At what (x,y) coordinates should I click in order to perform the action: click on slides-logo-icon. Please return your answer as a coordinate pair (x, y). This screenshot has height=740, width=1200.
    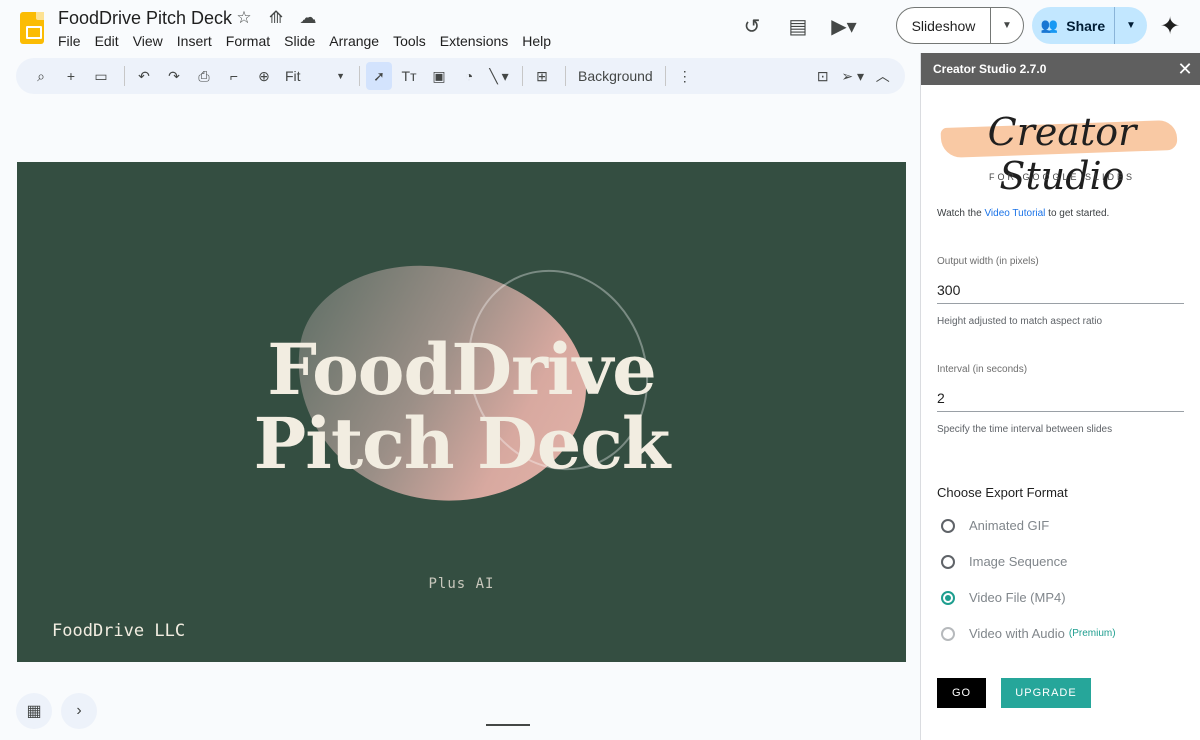
    Looking at the image, I should click on (32, 28).